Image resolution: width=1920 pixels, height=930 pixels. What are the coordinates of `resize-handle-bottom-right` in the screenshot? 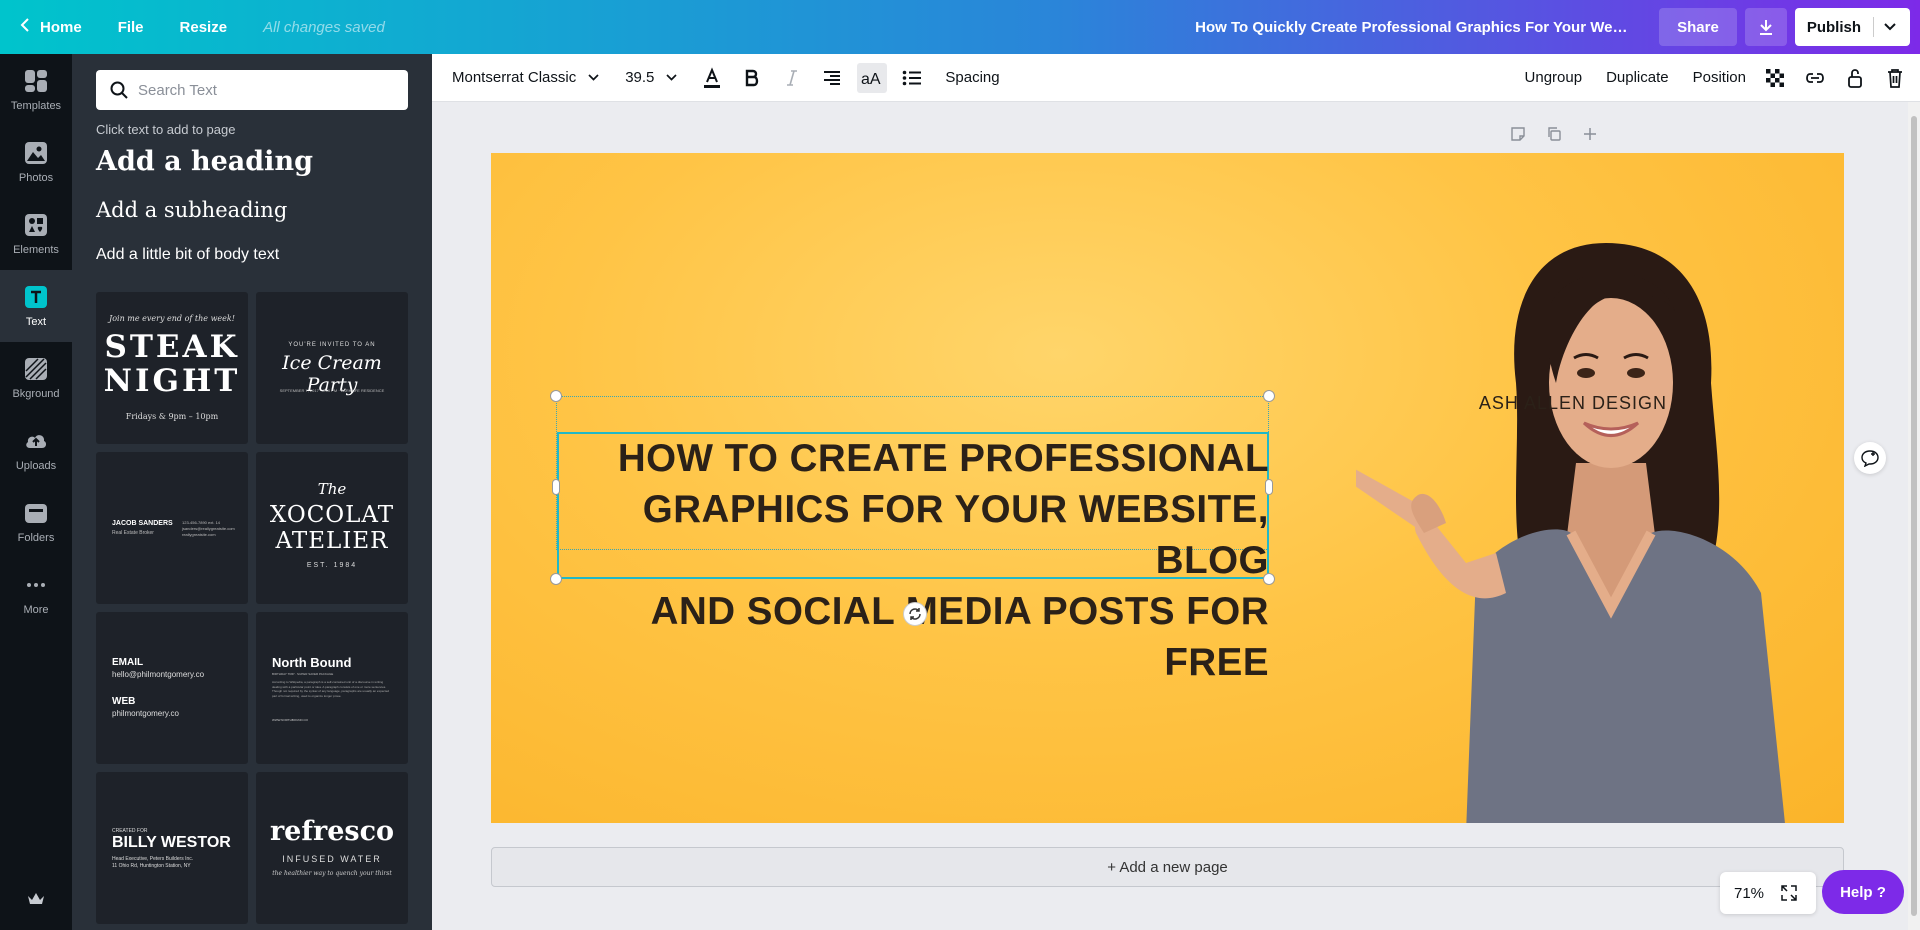 It's located at (1269, 579).